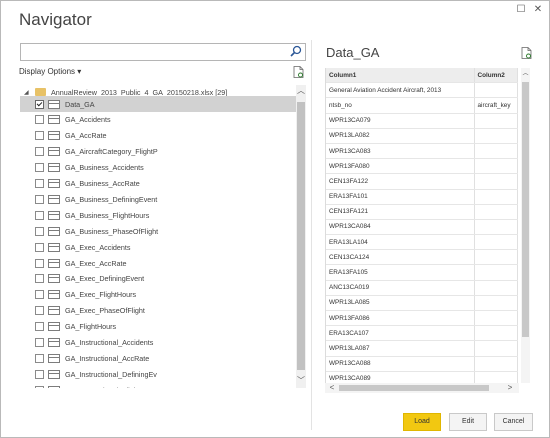  I want to click on tree-item: GA_Instructional_DefiningEv, so click(160, 374).